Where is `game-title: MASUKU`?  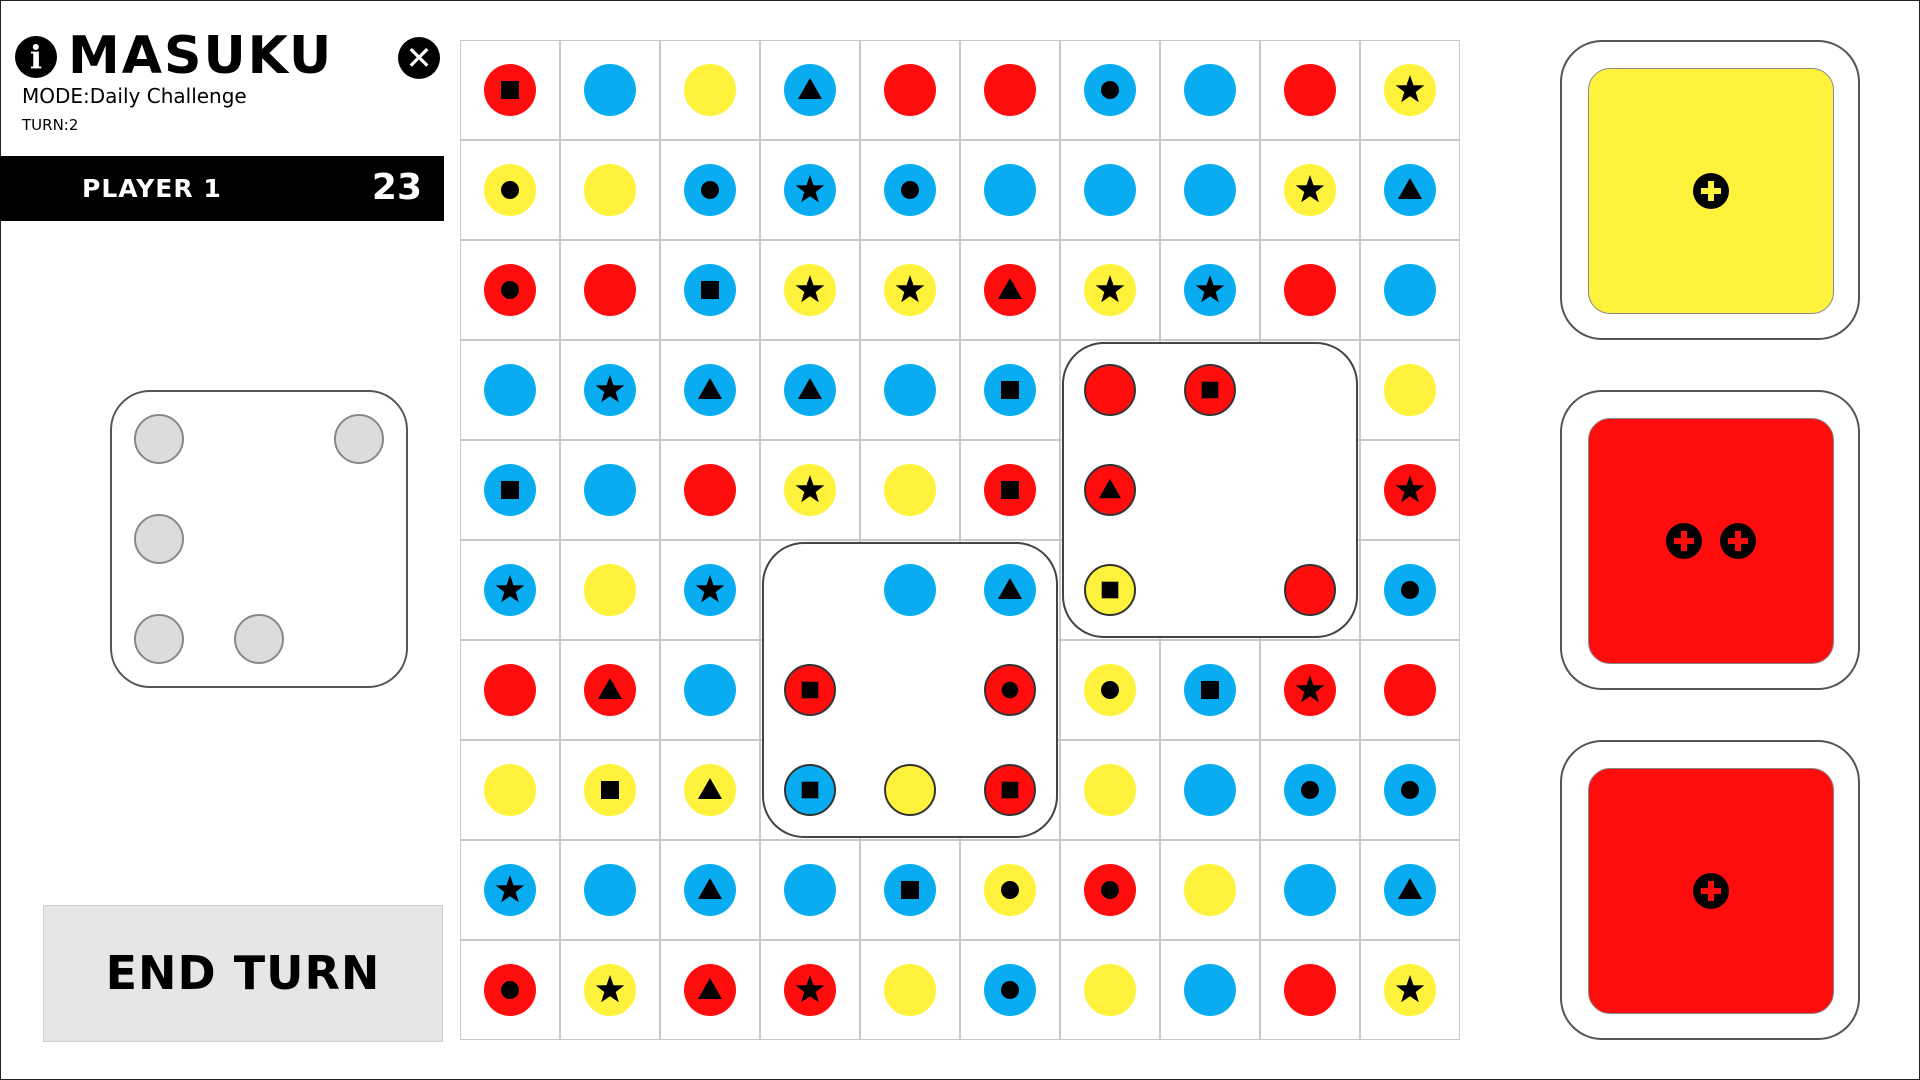 game-title: MASUKU is located at coordinates (201, 56).